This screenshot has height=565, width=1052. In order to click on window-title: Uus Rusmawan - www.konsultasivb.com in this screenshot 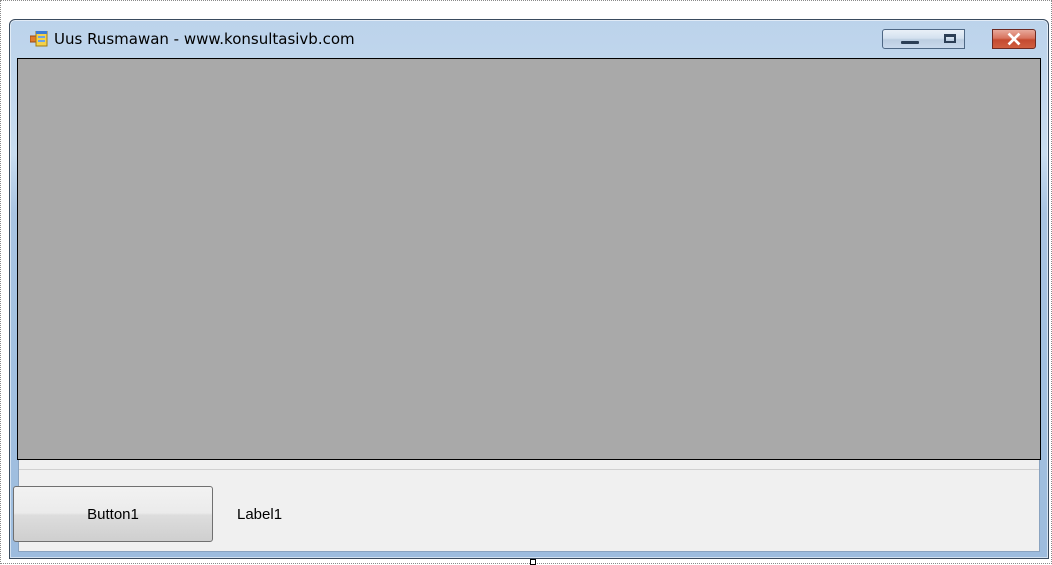, I will do `click(204, 39)`.